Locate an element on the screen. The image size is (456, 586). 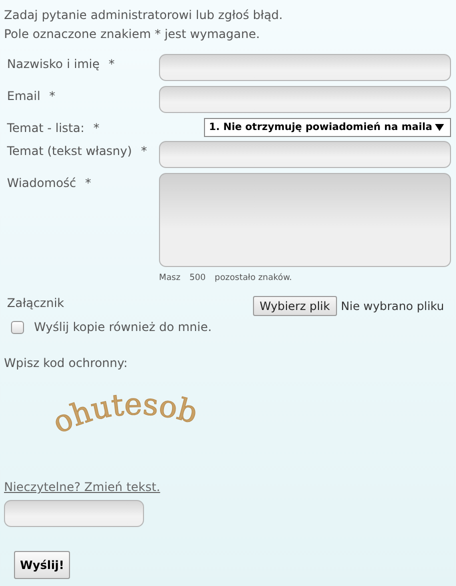
refresh-captcha-link: Nieczytelne? Zmień tekst. is located at coordinates (82, 487).